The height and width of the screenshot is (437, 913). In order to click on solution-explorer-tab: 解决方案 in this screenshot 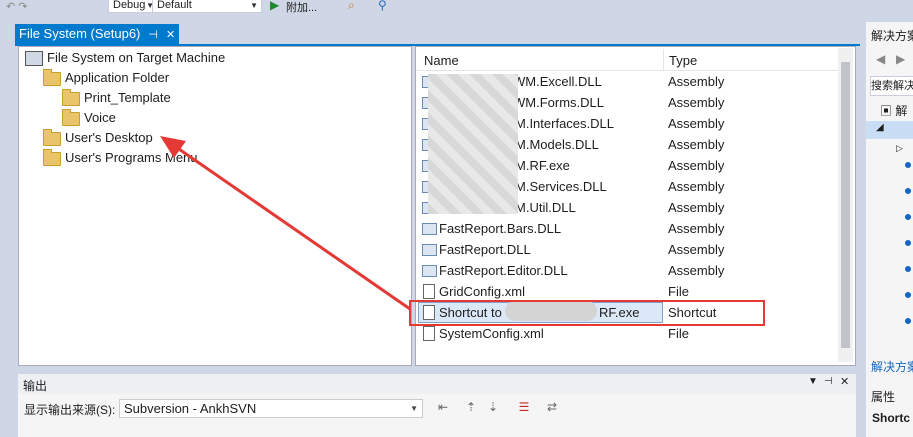, I will do `click(892, 366)`.